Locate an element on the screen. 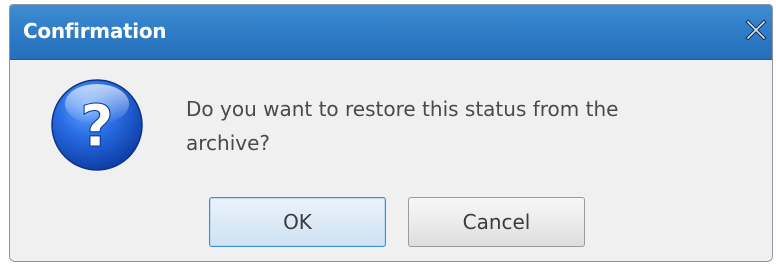 This screenshot has height=268, width=776. ok-button: OK is located at coordinates (297, 222).